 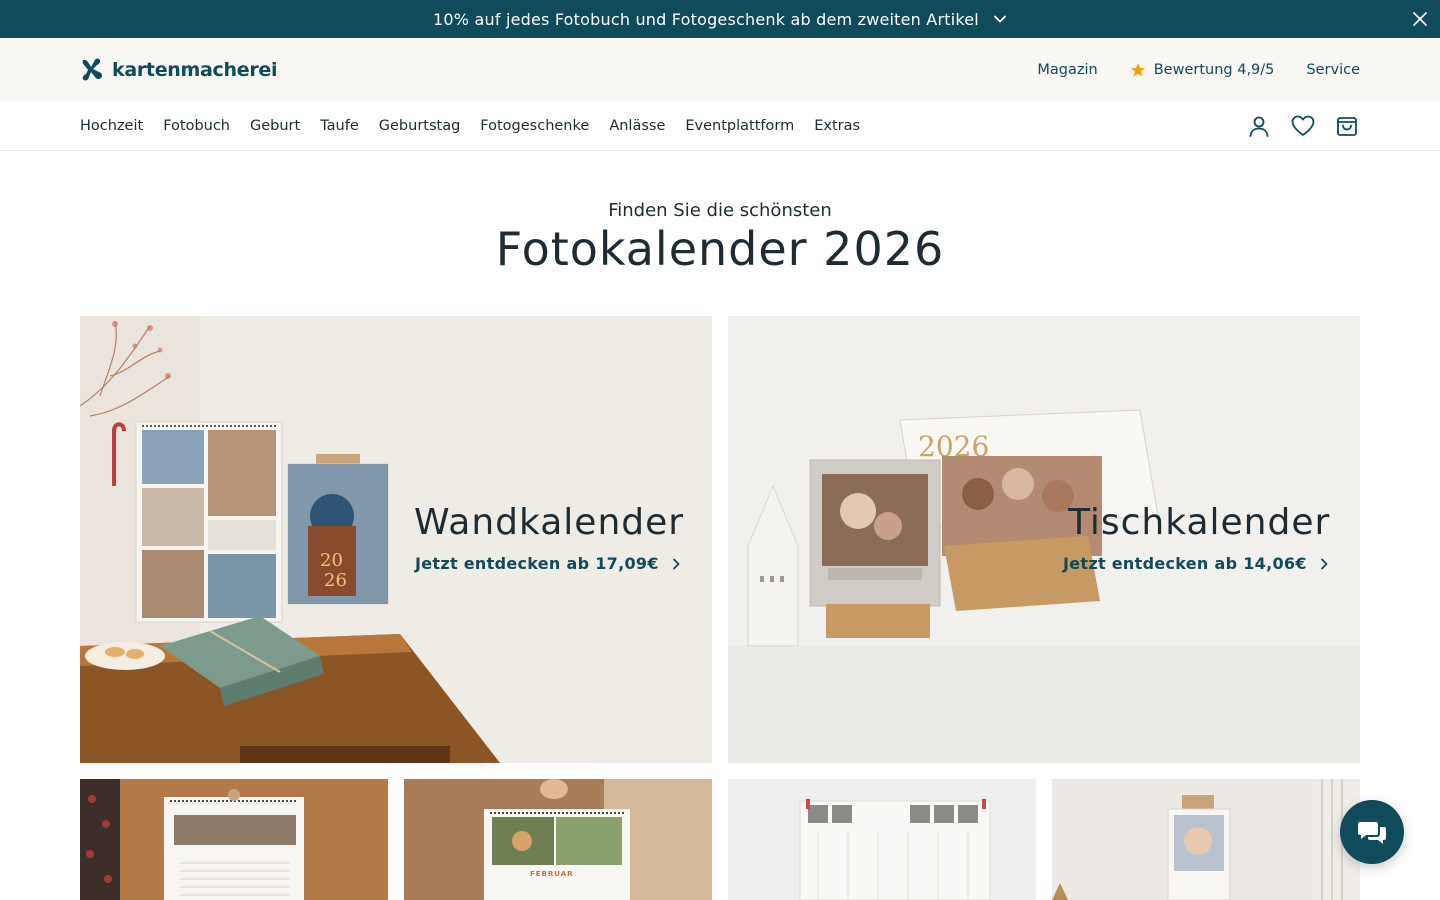 I want to click on heart-icon, so click(x=1303, y=126).